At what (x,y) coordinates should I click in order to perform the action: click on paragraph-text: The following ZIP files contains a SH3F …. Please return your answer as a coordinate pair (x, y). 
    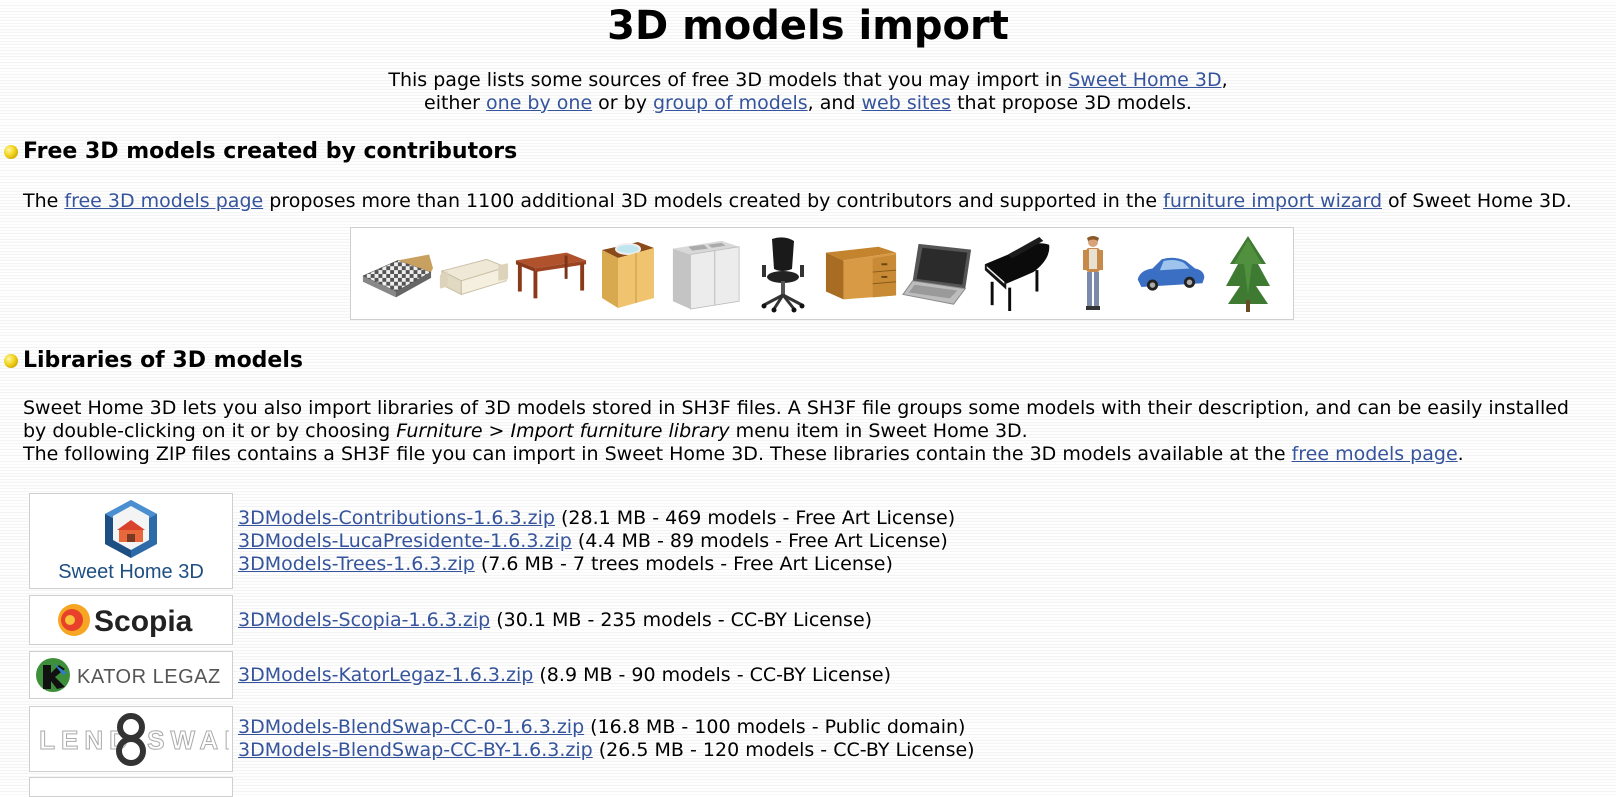
    Looking at the image, I should click on (657, 454).